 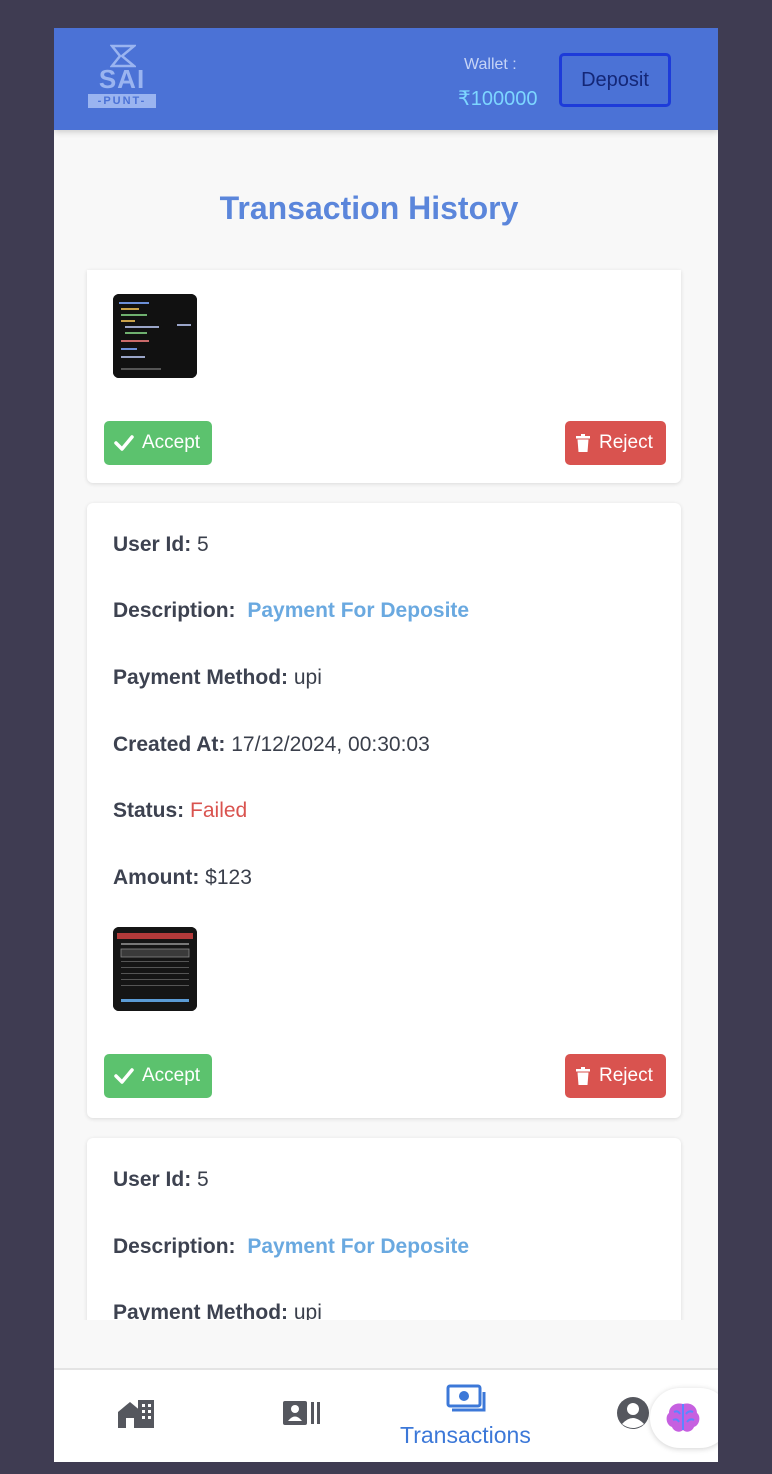 What do you see at coordinates (330, 744) in the screenshot?
I see `created-at-value: 17/12/2024, 00:30:03` at bounding box center [330, 744].